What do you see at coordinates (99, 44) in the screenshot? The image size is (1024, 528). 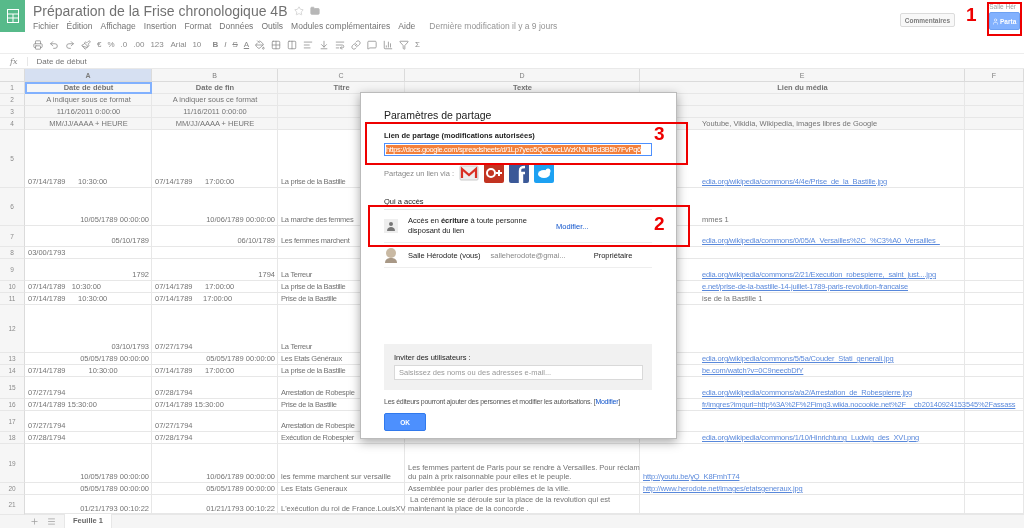 I see `toolbar-button: €` at bounding box center [99, 44].